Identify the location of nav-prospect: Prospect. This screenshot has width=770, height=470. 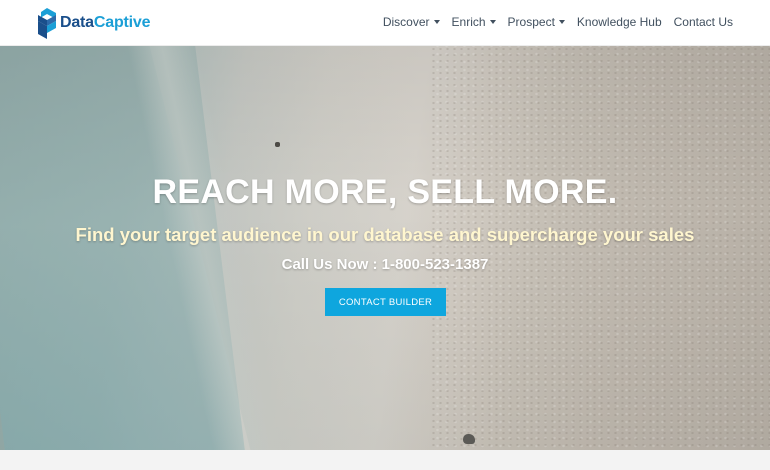
(536, 22).